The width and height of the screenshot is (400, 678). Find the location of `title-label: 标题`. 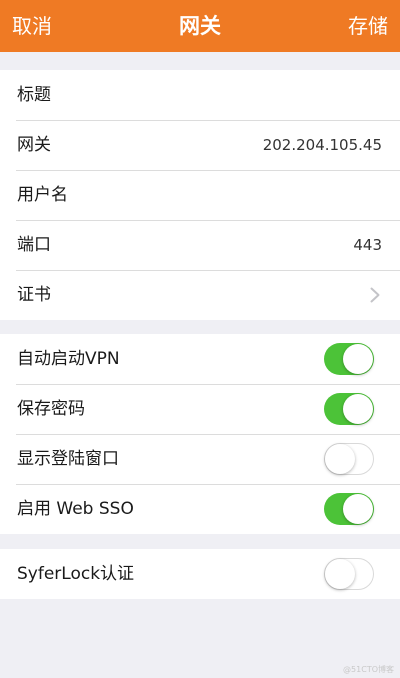

title-label: 标题 is located at coordinates (34, 95).